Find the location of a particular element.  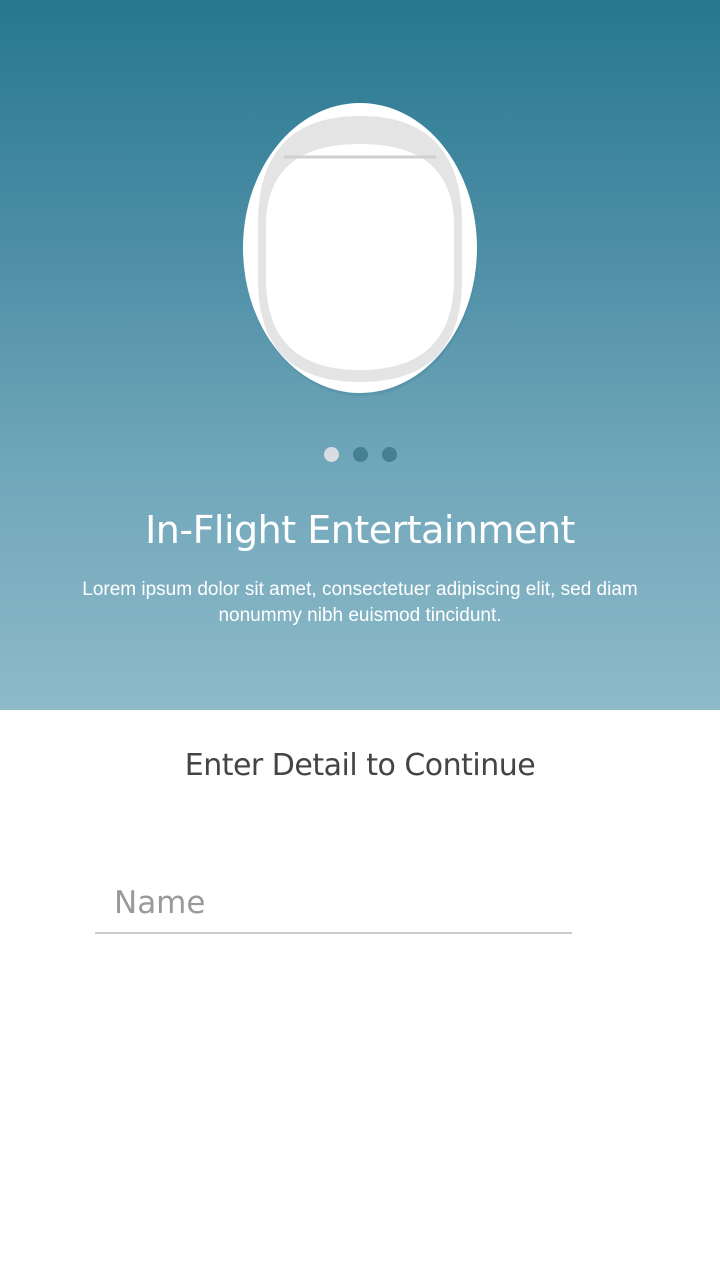

hero-title: In-Flight Entertainment is located at coordinates (360, 530).